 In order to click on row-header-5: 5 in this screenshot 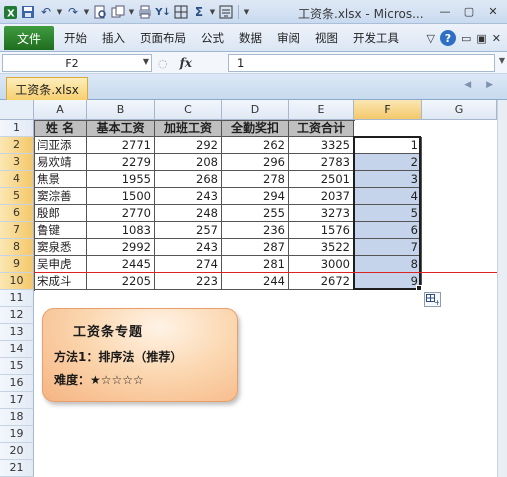, I will do `click(17, 196)`.